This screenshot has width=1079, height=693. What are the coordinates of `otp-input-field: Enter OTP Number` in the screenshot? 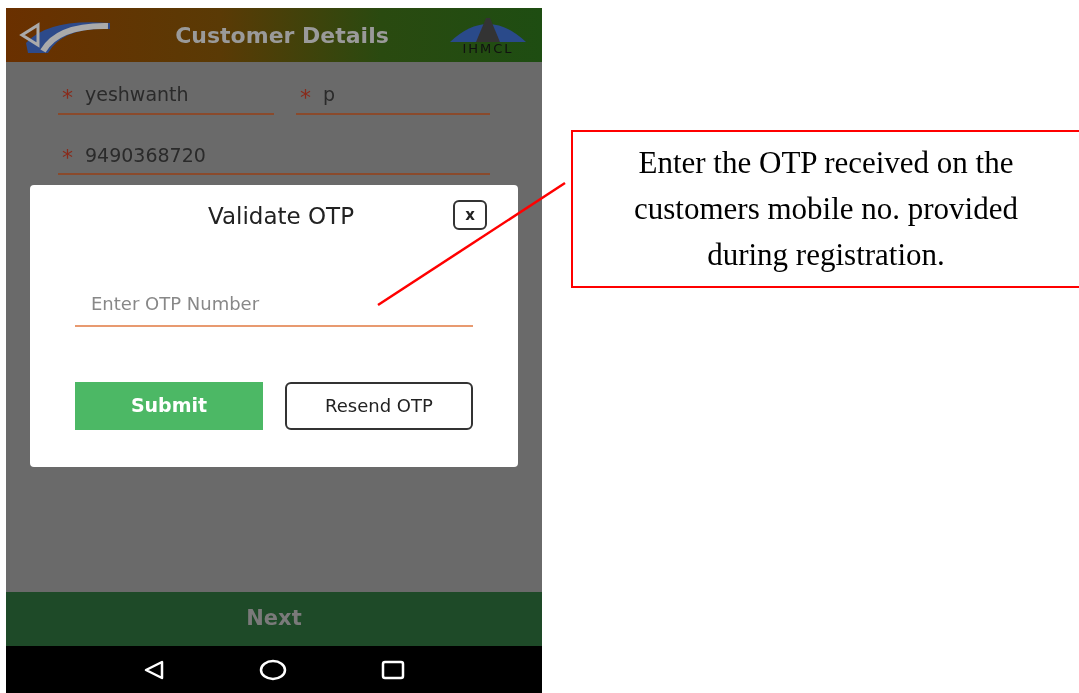 It's located at (274, 308).